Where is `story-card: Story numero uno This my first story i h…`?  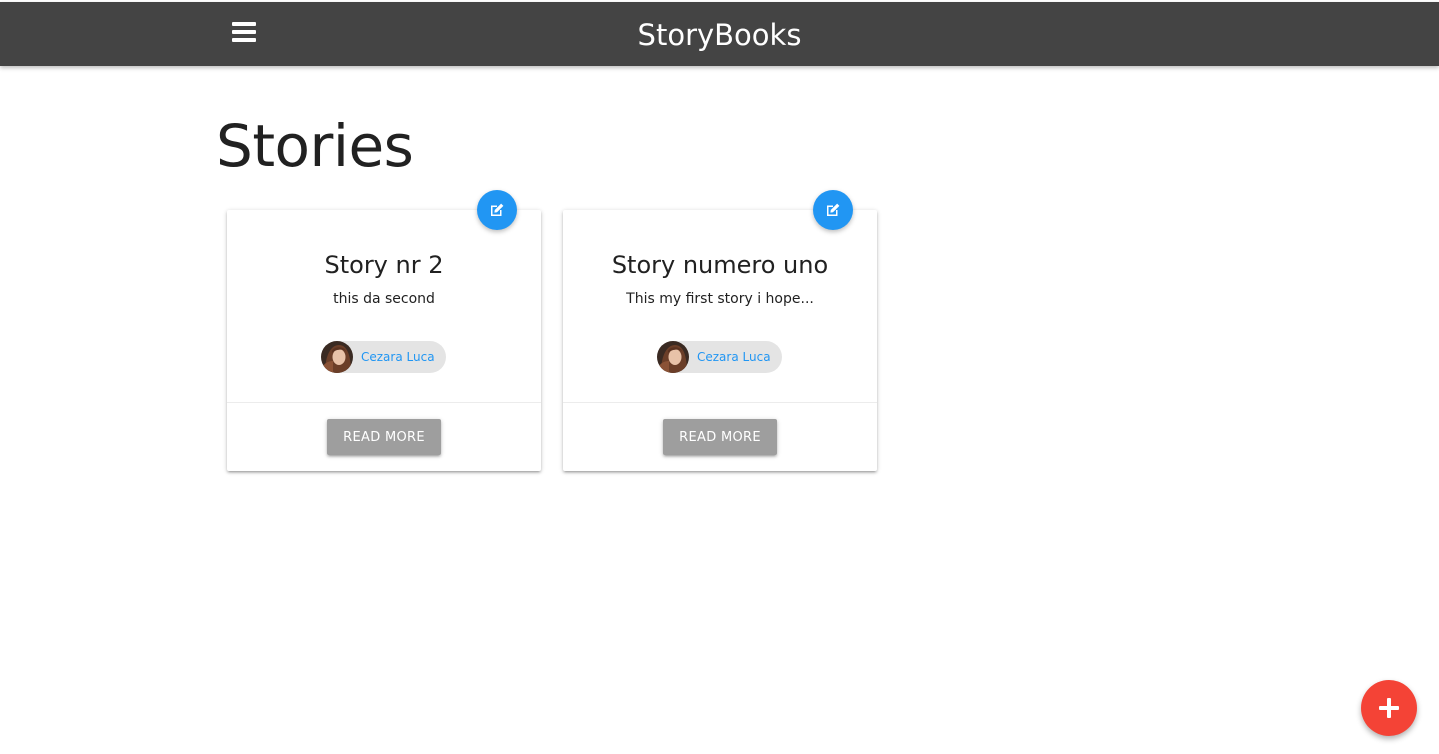
story-card: Story numero uno This my first story i h… is located at coordinates (720, 330).